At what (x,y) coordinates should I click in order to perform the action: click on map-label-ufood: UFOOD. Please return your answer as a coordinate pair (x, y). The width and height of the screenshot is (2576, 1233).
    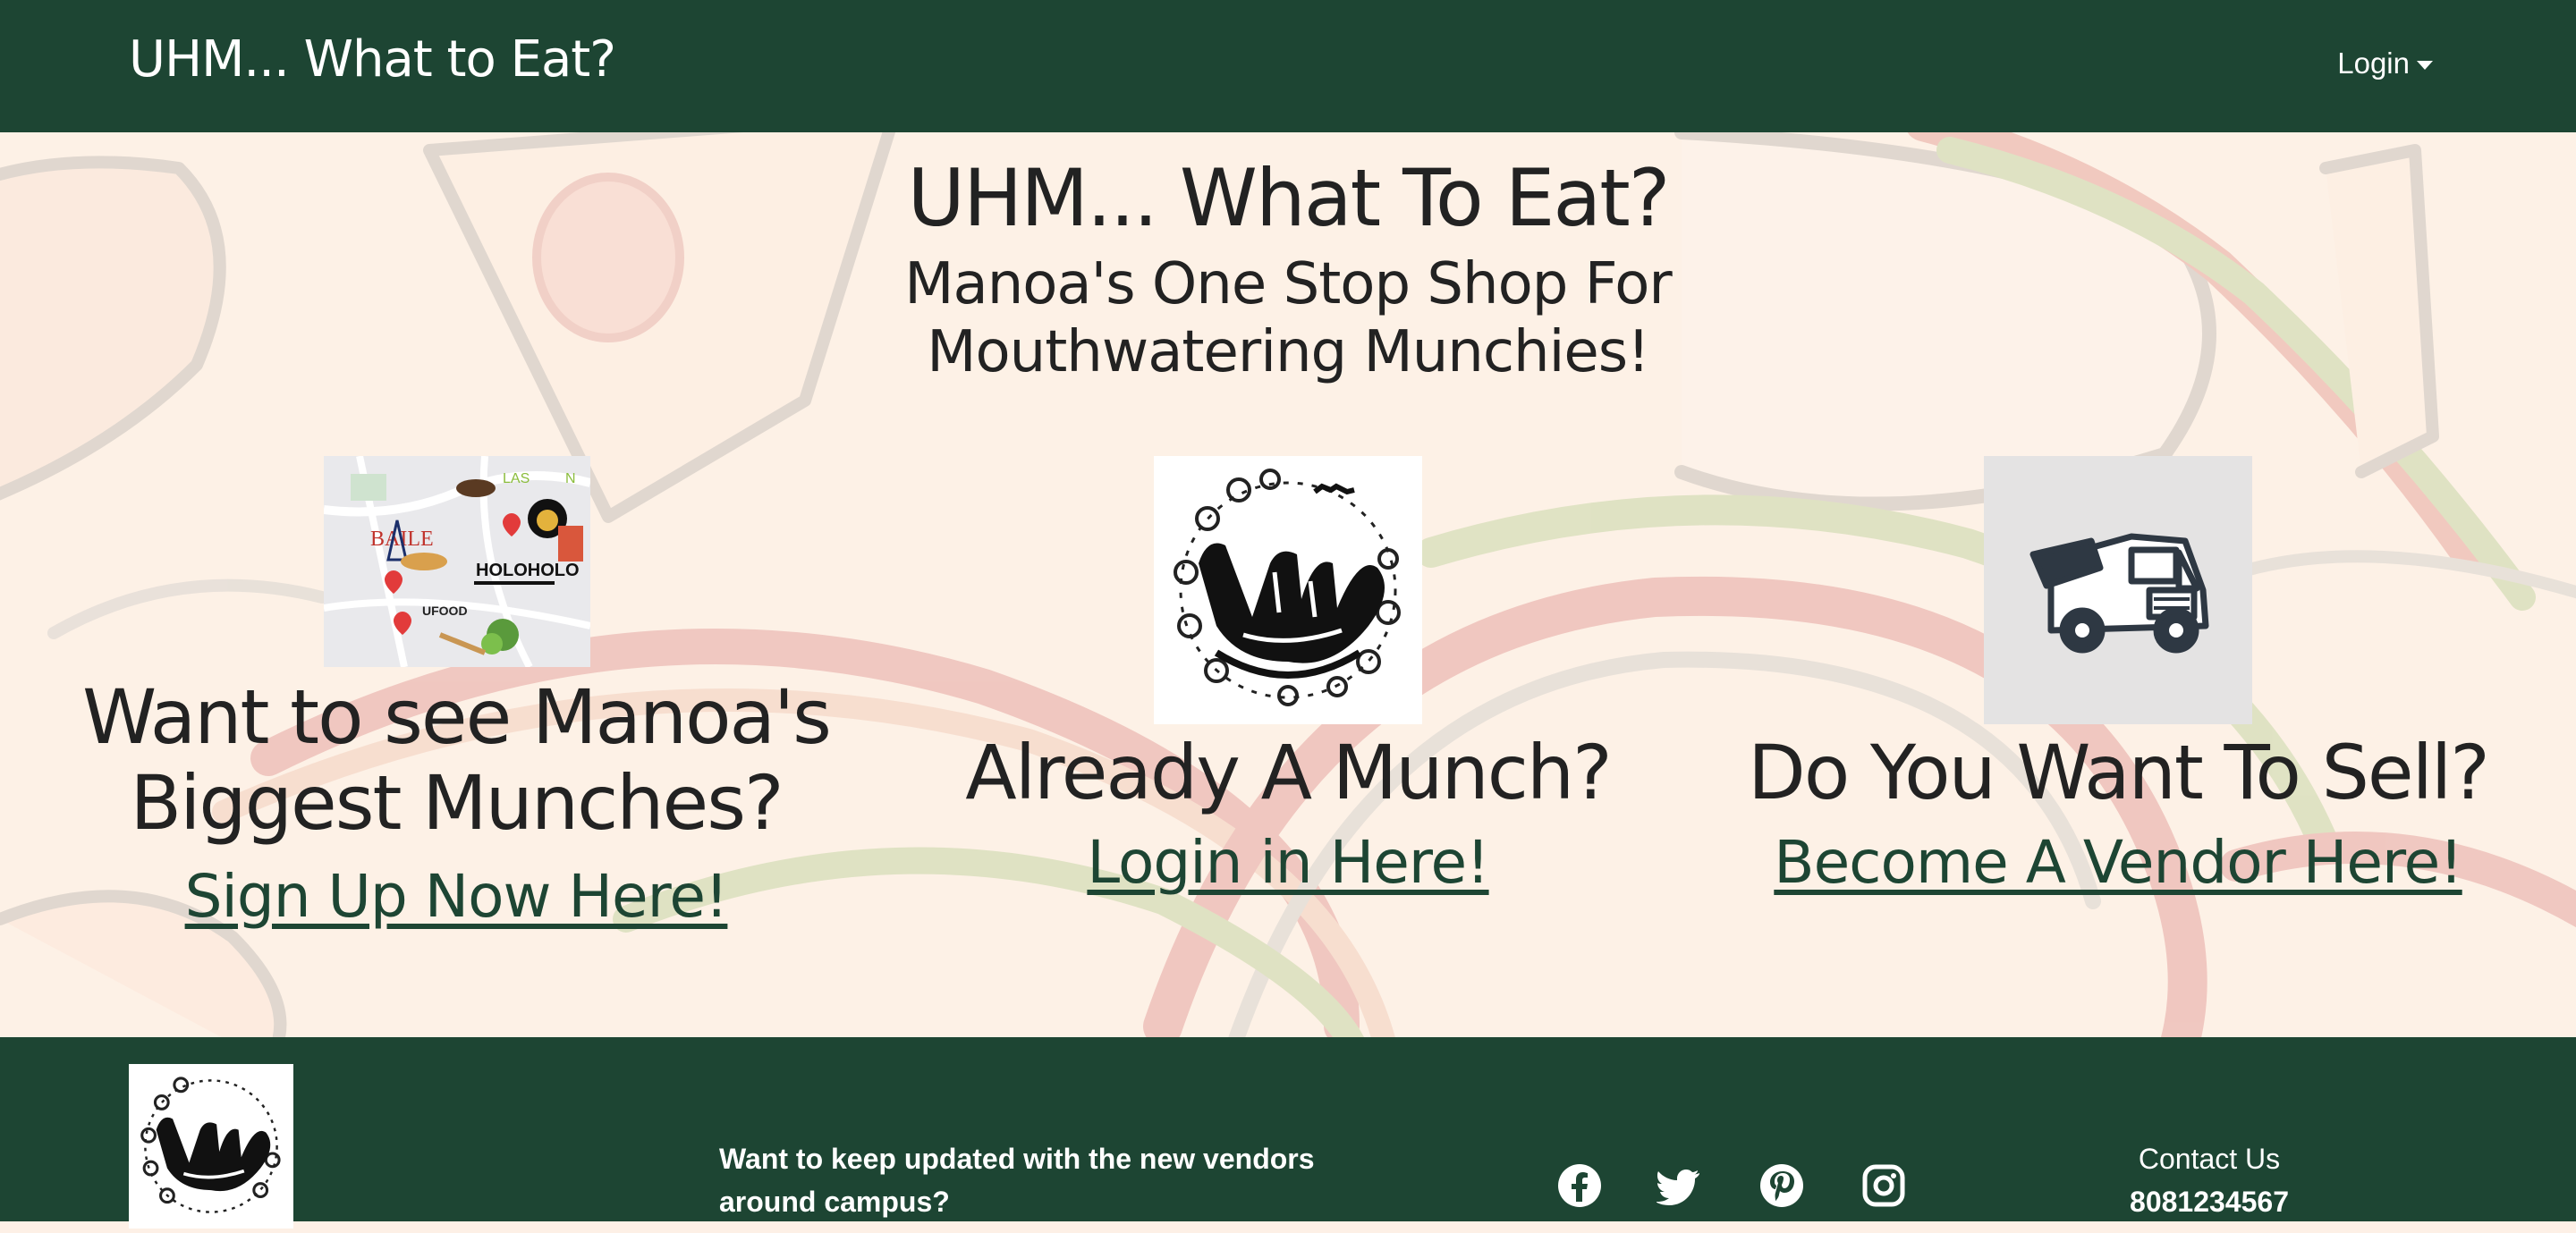
    Looking at the image, I should click on (445, 611).